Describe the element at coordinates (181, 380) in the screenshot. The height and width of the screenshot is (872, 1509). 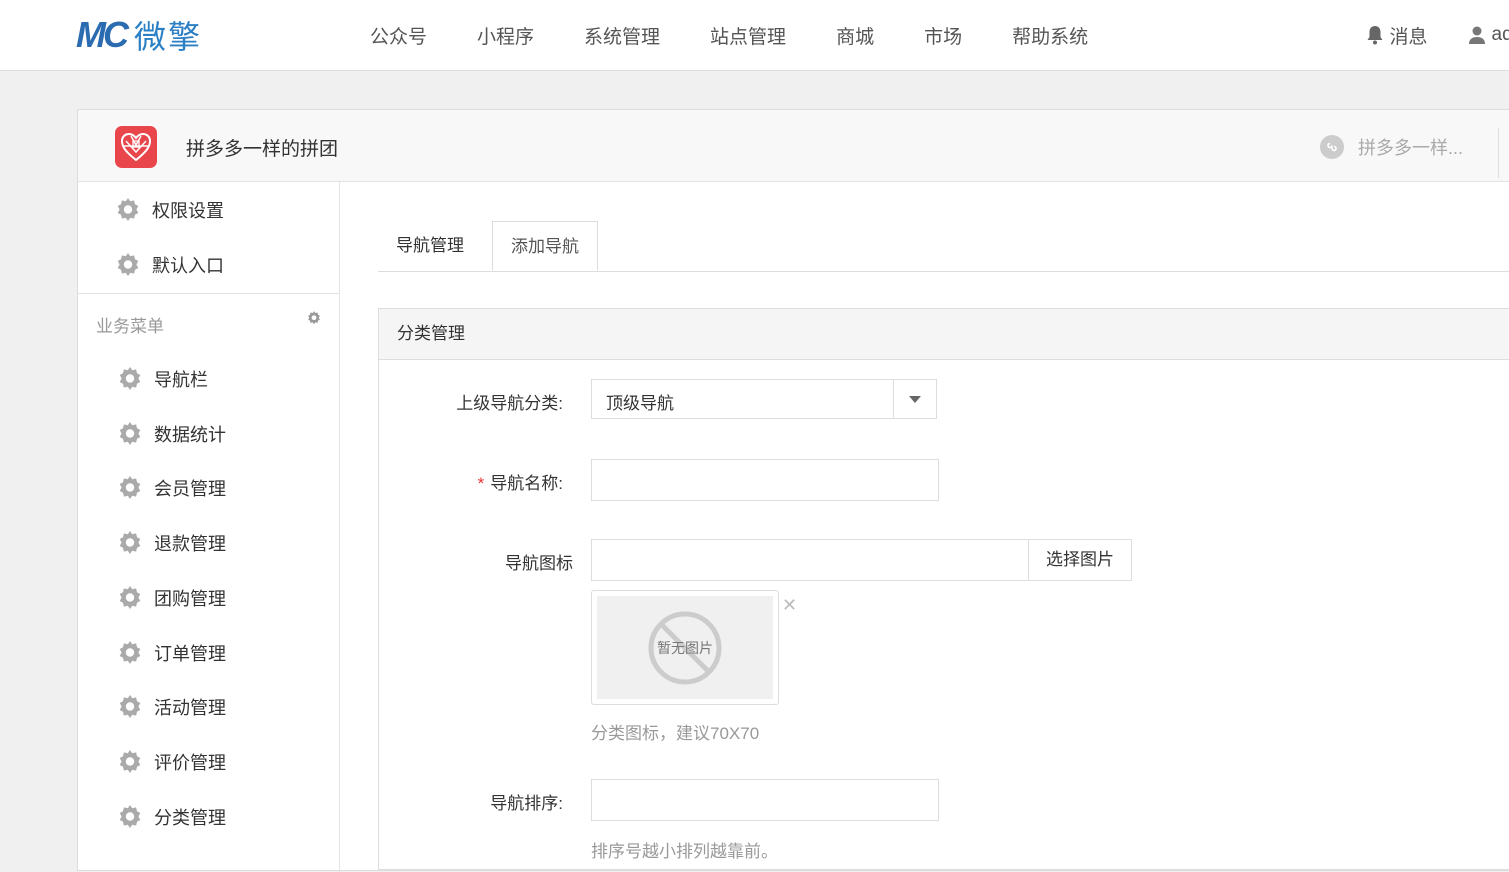
I see `sidebar-item-label: 导航栏` at that location.